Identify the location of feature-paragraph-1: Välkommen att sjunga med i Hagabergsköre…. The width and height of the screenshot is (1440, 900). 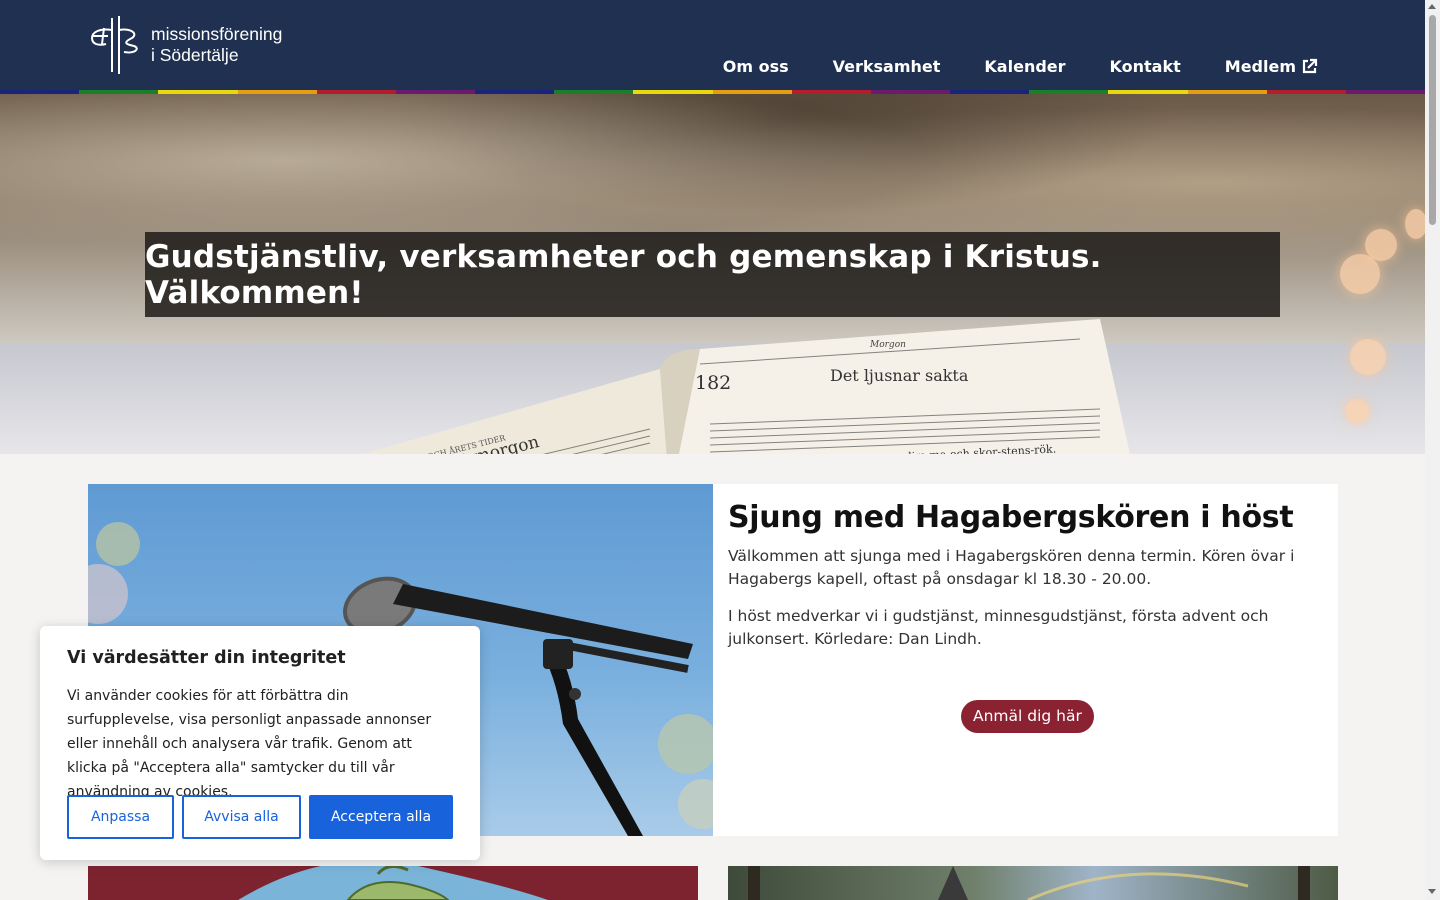
(1011, 567).